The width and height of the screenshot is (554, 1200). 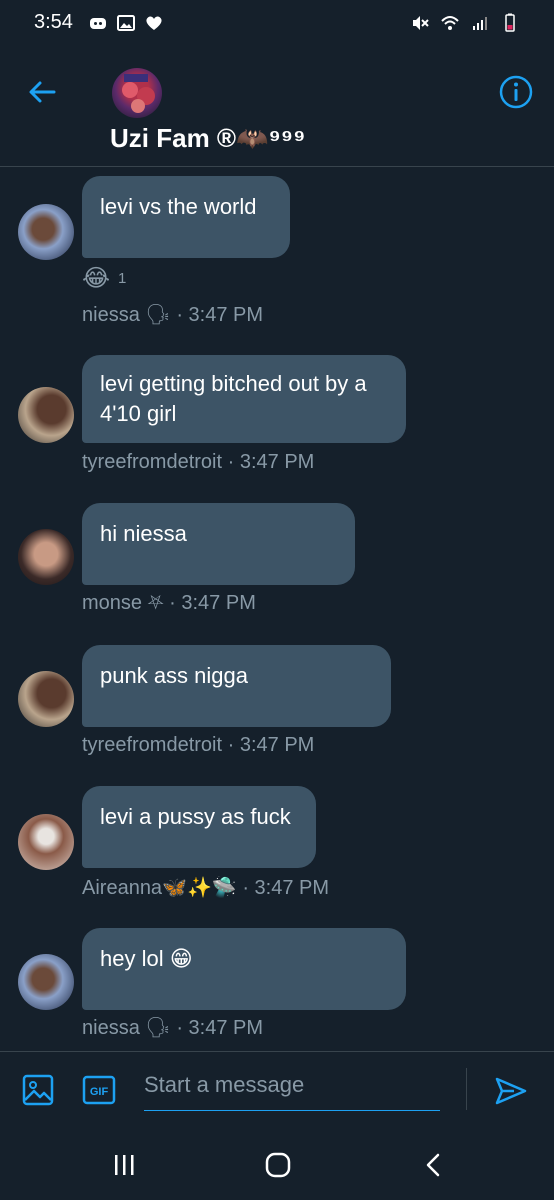 I want to click on message-meta: monse ⛧ · 3:47 PM, so click(x=169, y=603).